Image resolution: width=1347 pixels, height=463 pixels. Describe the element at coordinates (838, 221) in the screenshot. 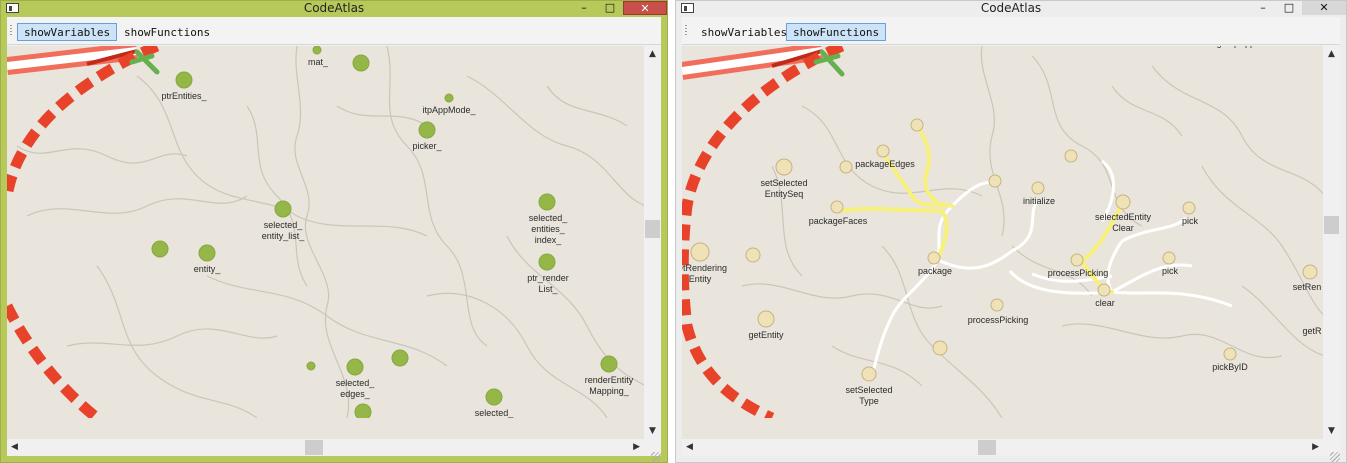

I see `map-label: packageFaces` at that location.